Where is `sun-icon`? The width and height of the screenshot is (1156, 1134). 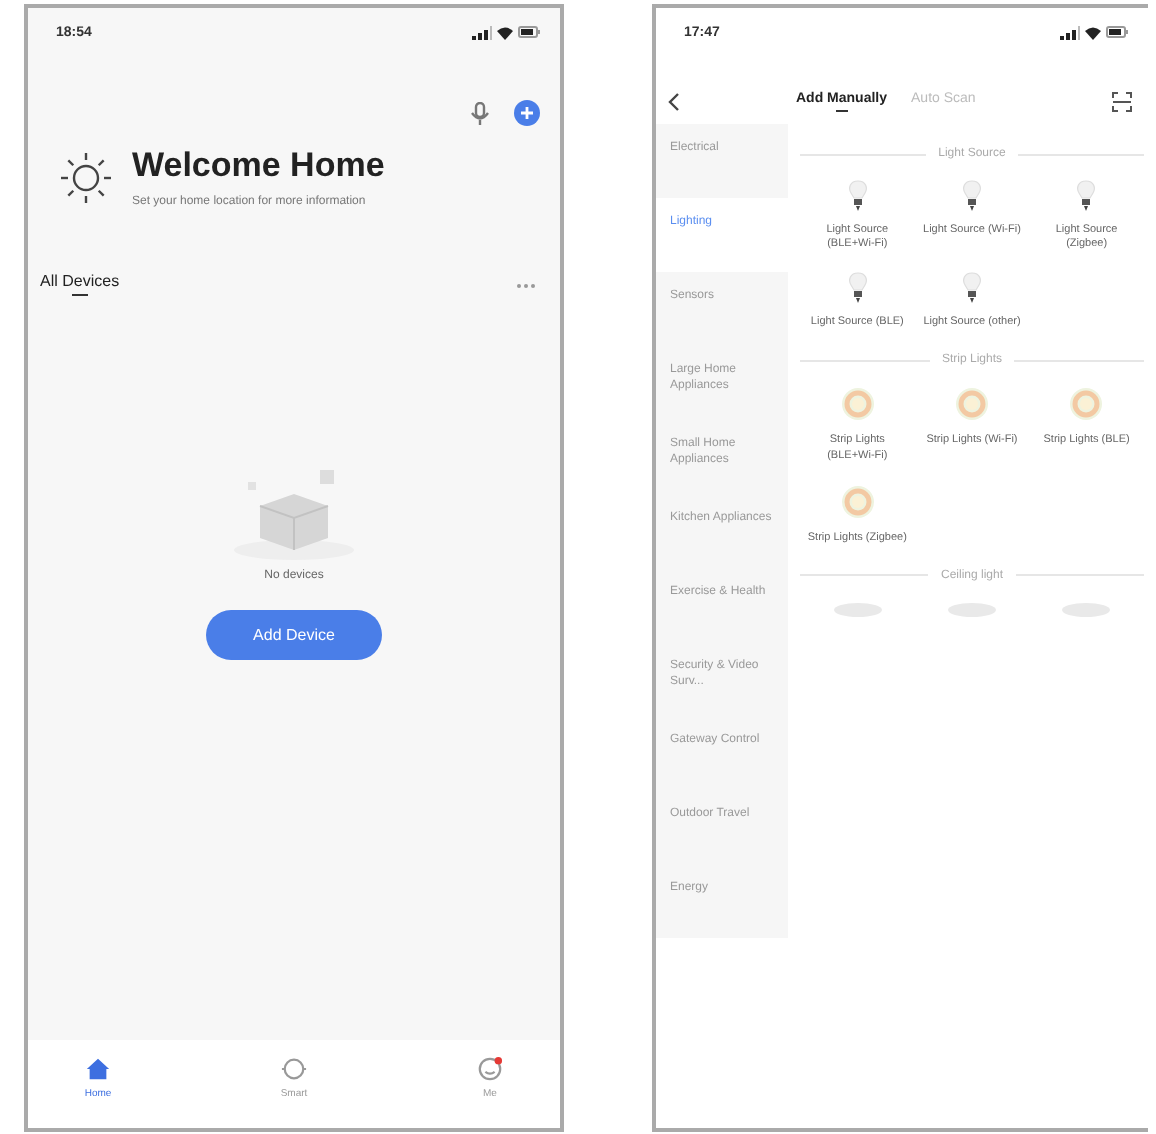 sun-icon is located at coordinates (86, 177).